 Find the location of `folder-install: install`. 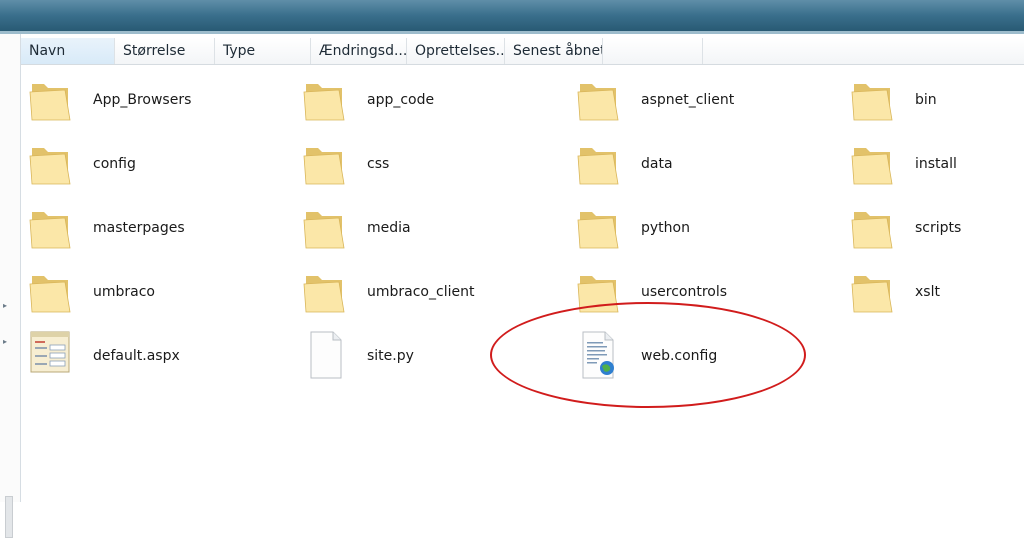

folder-install: install is located at coordinates (933, 162).